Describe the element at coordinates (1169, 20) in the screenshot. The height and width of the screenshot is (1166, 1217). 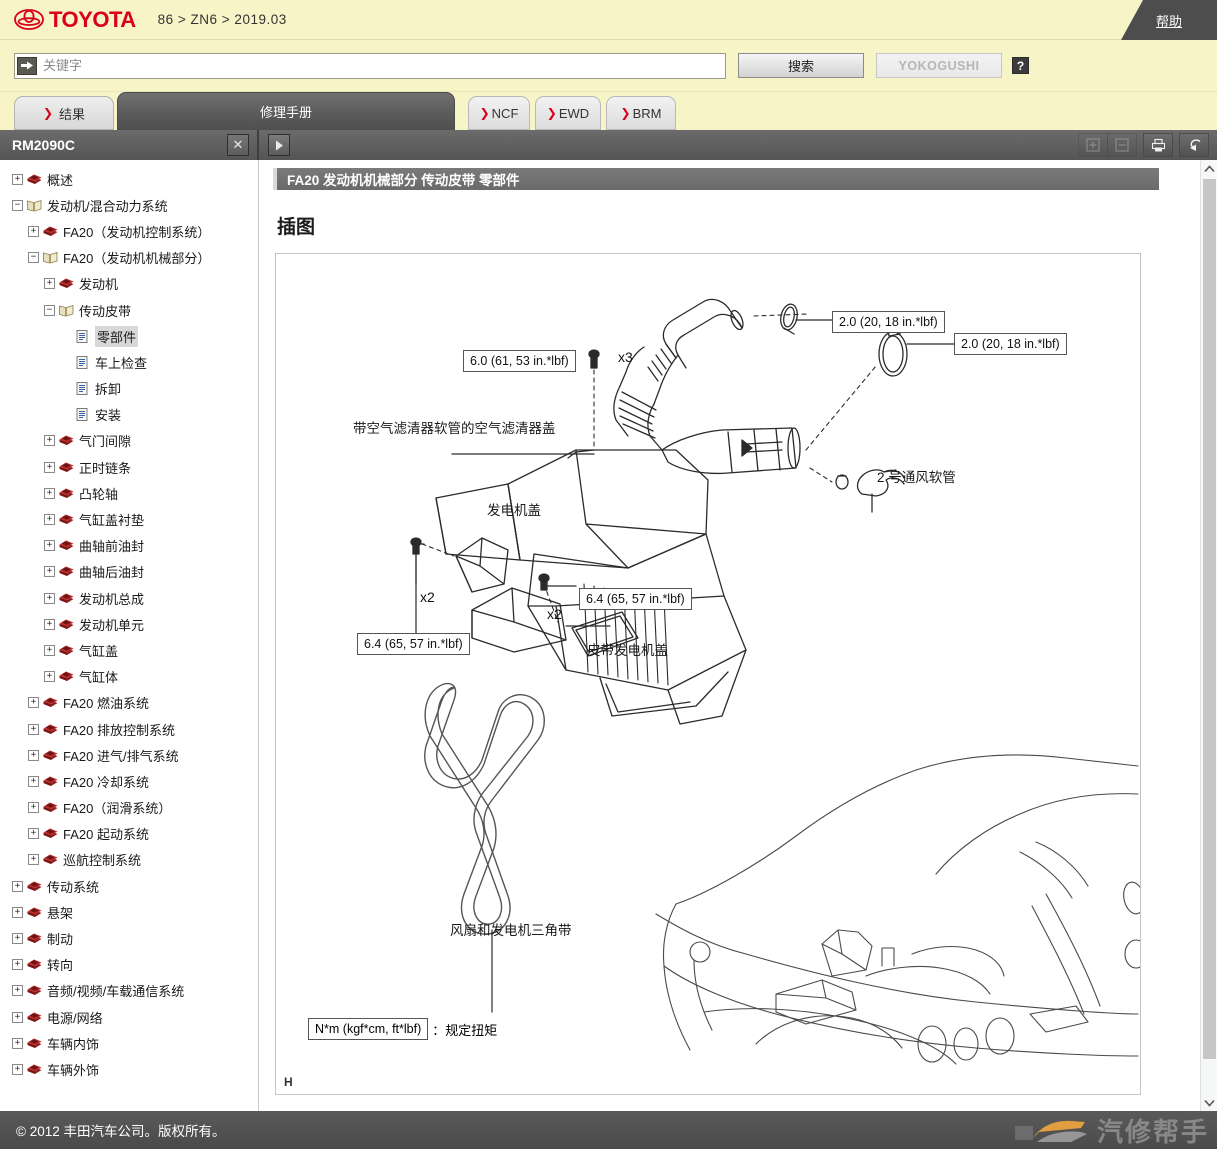
I see `help-button: 帮助` at that location.